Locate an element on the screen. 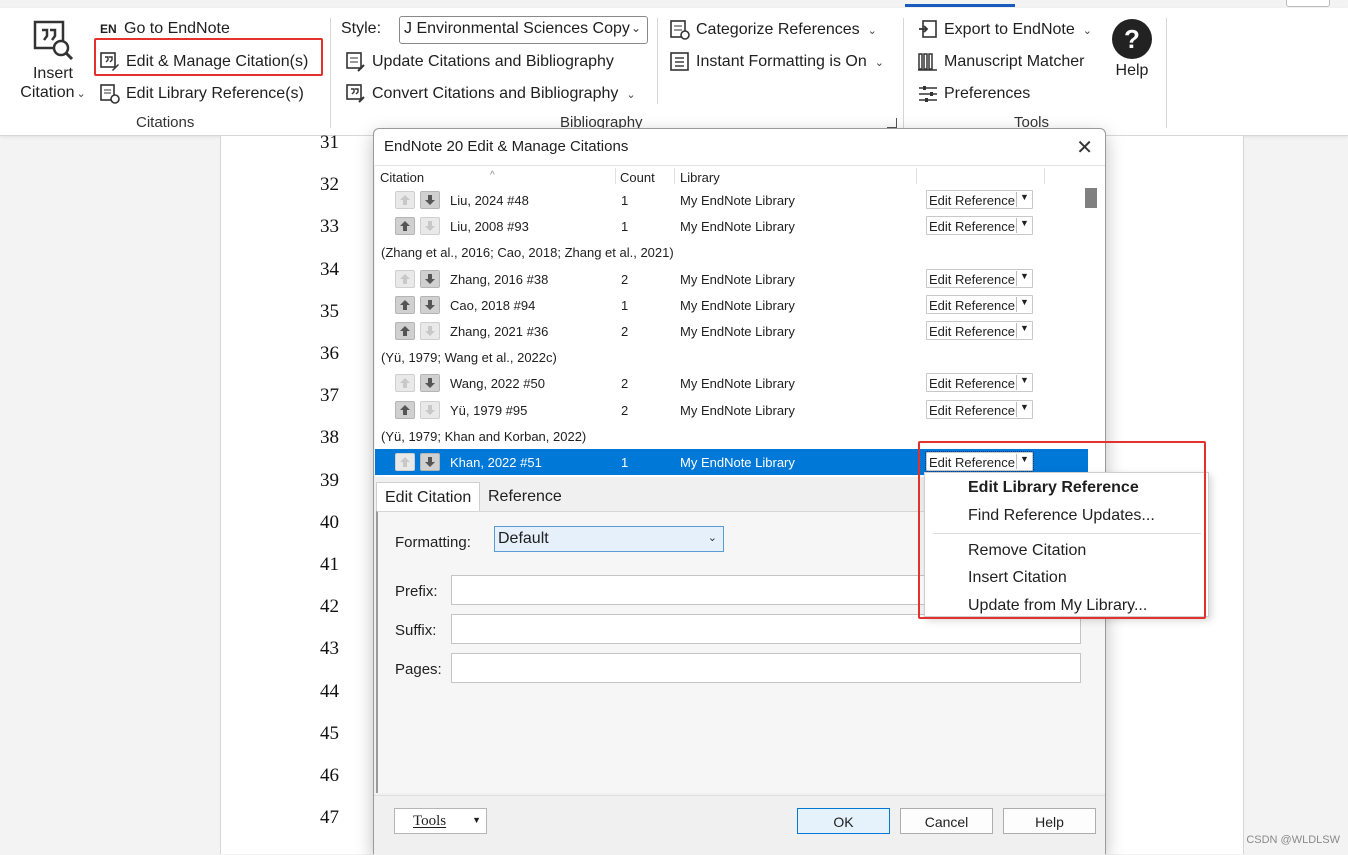 This screenshot has height=855, width=1348. dialog-launcher-icon is located at coordinates (892, 123).